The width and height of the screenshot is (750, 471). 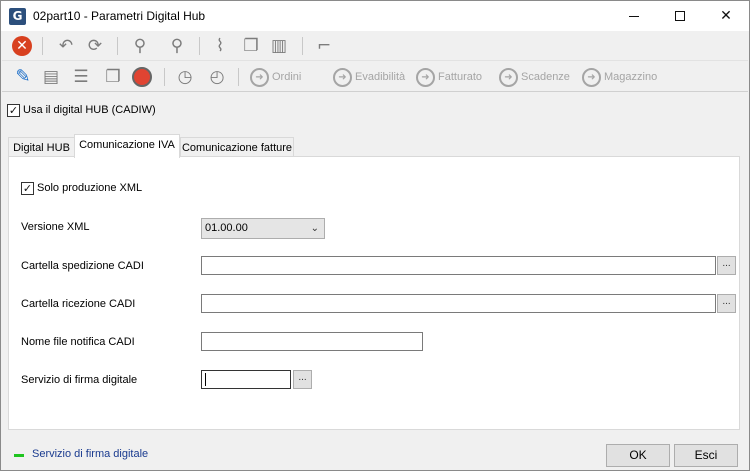 What do you see at coordinates (312, 341) in the screenshot?
I see `nome-file-notifica-input` at bounding box center [312, 341].